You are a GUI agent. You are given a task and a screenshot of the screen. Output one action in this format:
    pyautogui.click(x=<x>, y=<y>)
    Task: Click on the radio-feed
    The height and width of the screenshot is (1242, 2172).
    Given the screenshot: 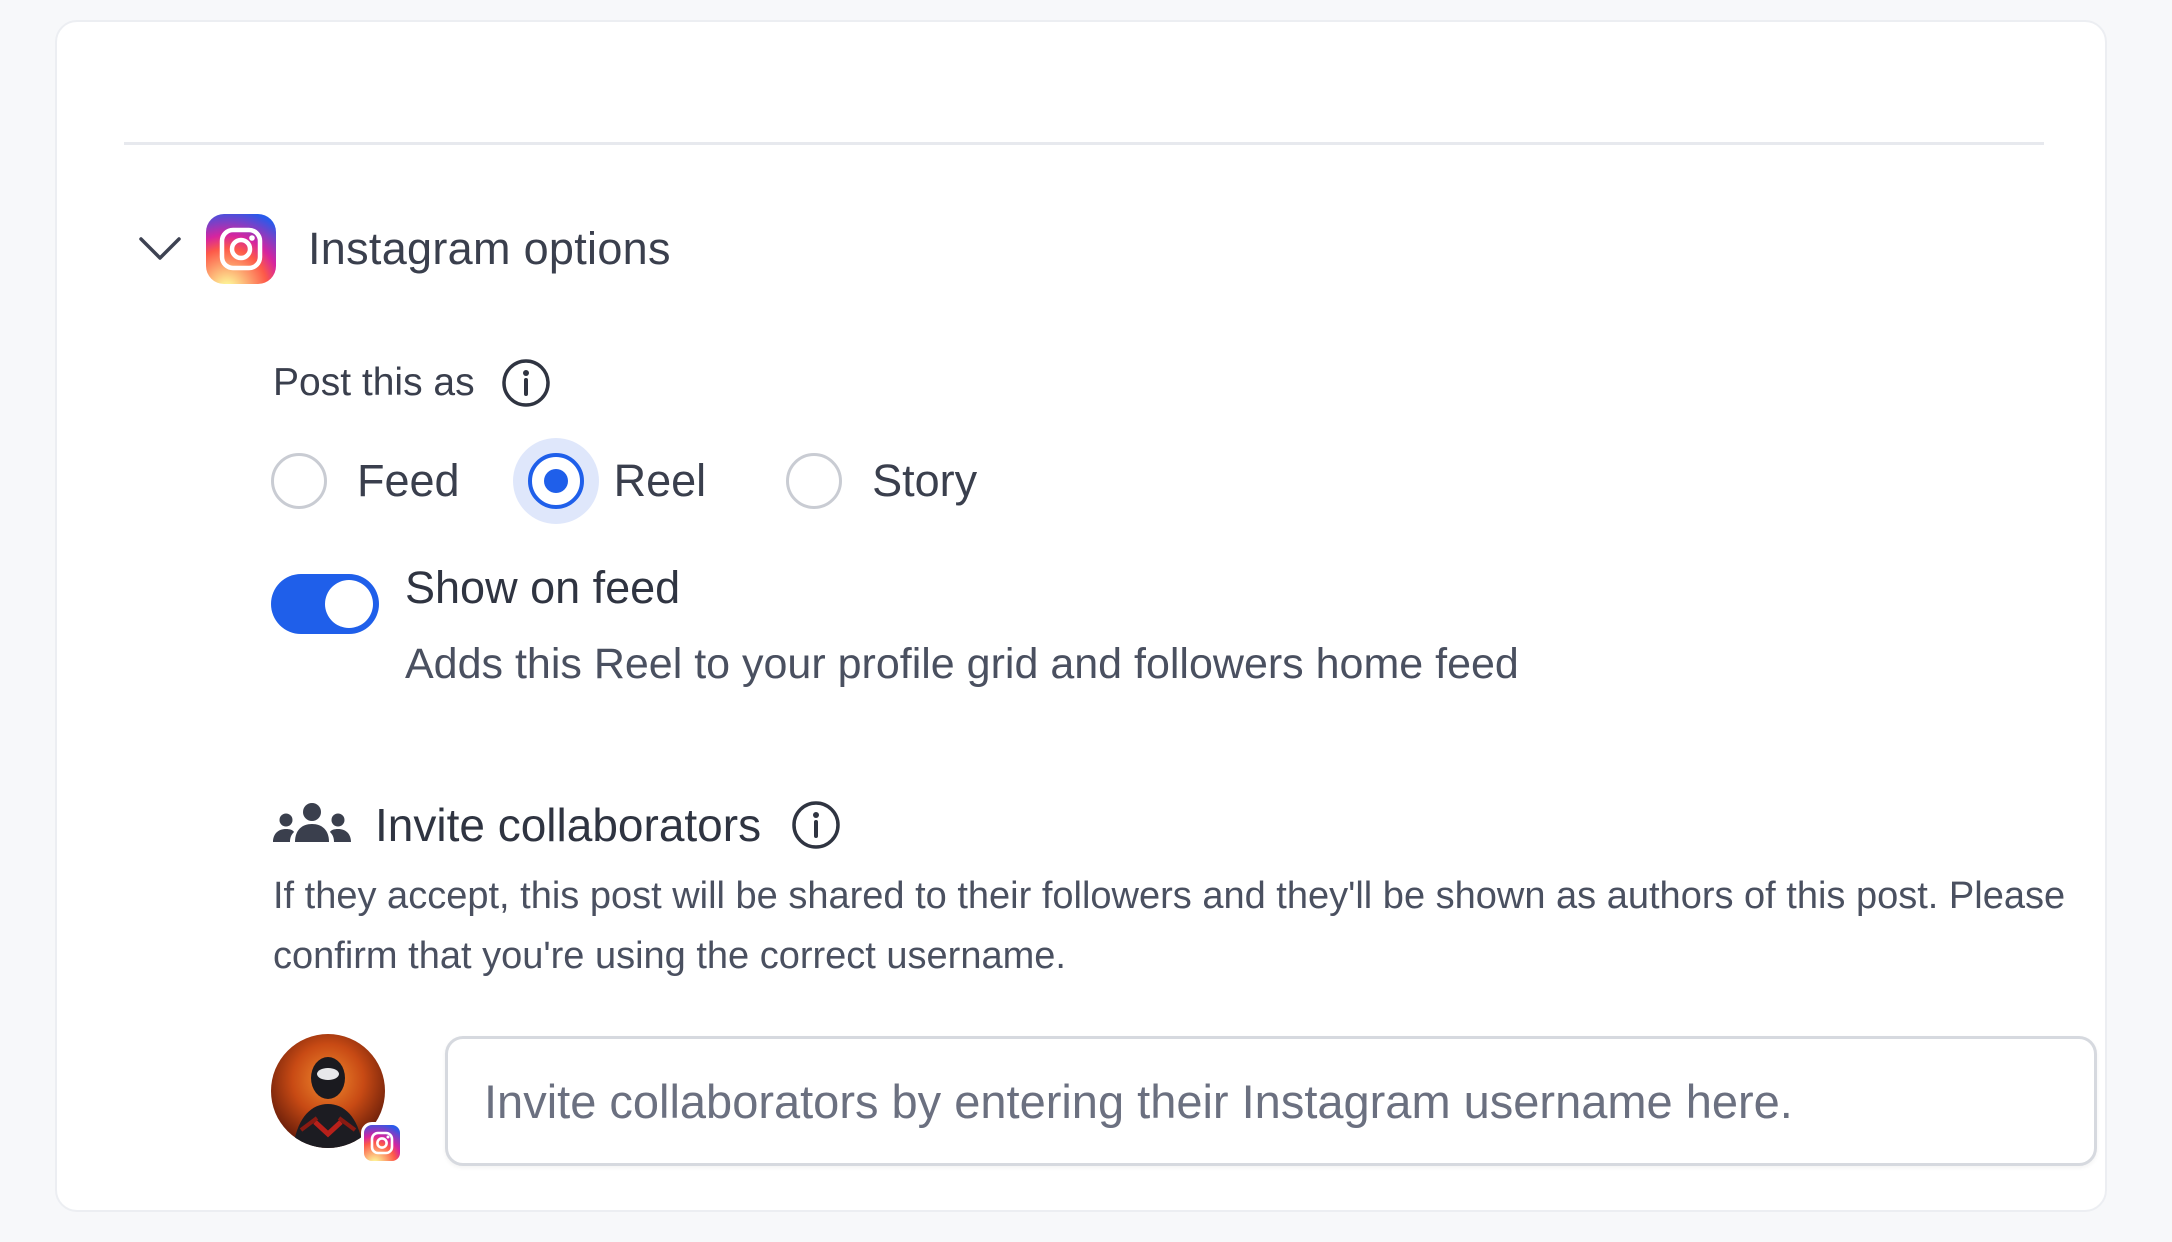 What is the action you would take?
    pyautogui.click(x=299, y=481)
    